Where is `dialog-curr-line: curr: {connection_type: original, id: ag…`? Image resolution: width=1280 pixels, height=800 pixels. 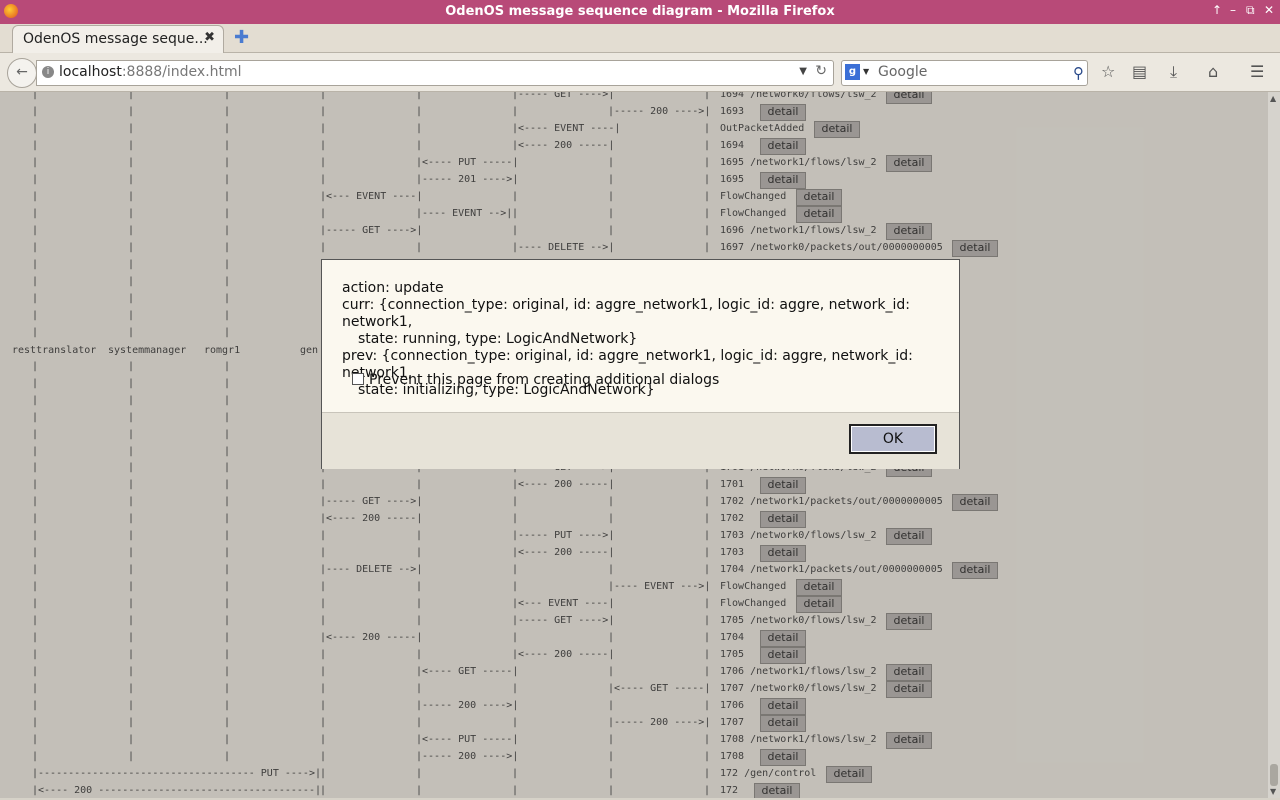 dialog-curr-line: curr: {connection_type: original, id: ag… is located at coordinates (626, 313).